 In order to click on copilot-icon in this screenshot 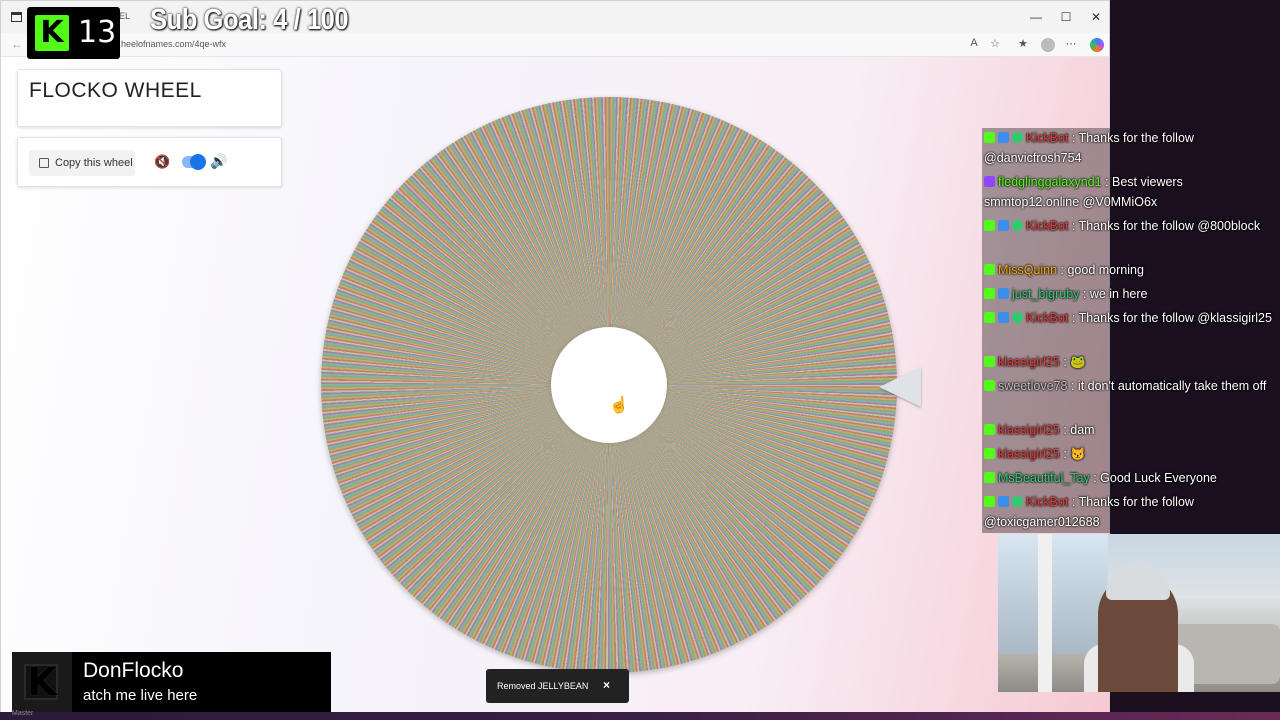, I will do `click(1097, 45)`.